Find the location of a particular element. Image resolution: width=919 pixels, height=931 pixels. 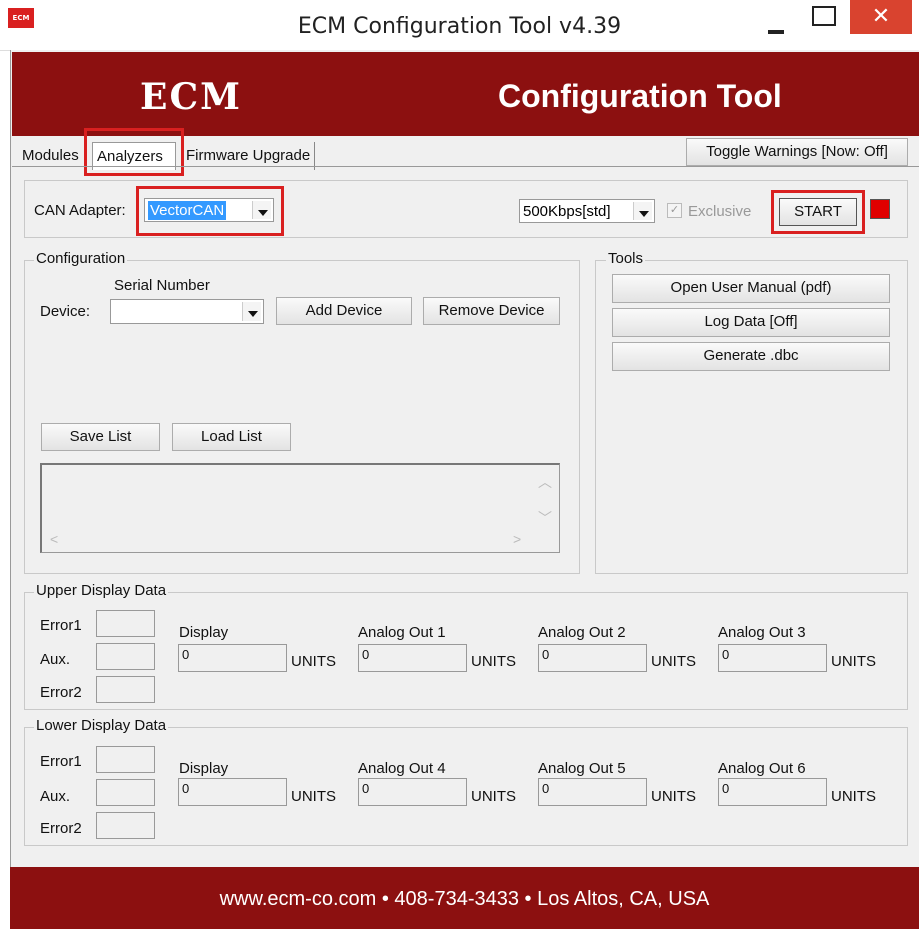

upper-analog-out-1-field: 0 is located at coordinates (412, 658).